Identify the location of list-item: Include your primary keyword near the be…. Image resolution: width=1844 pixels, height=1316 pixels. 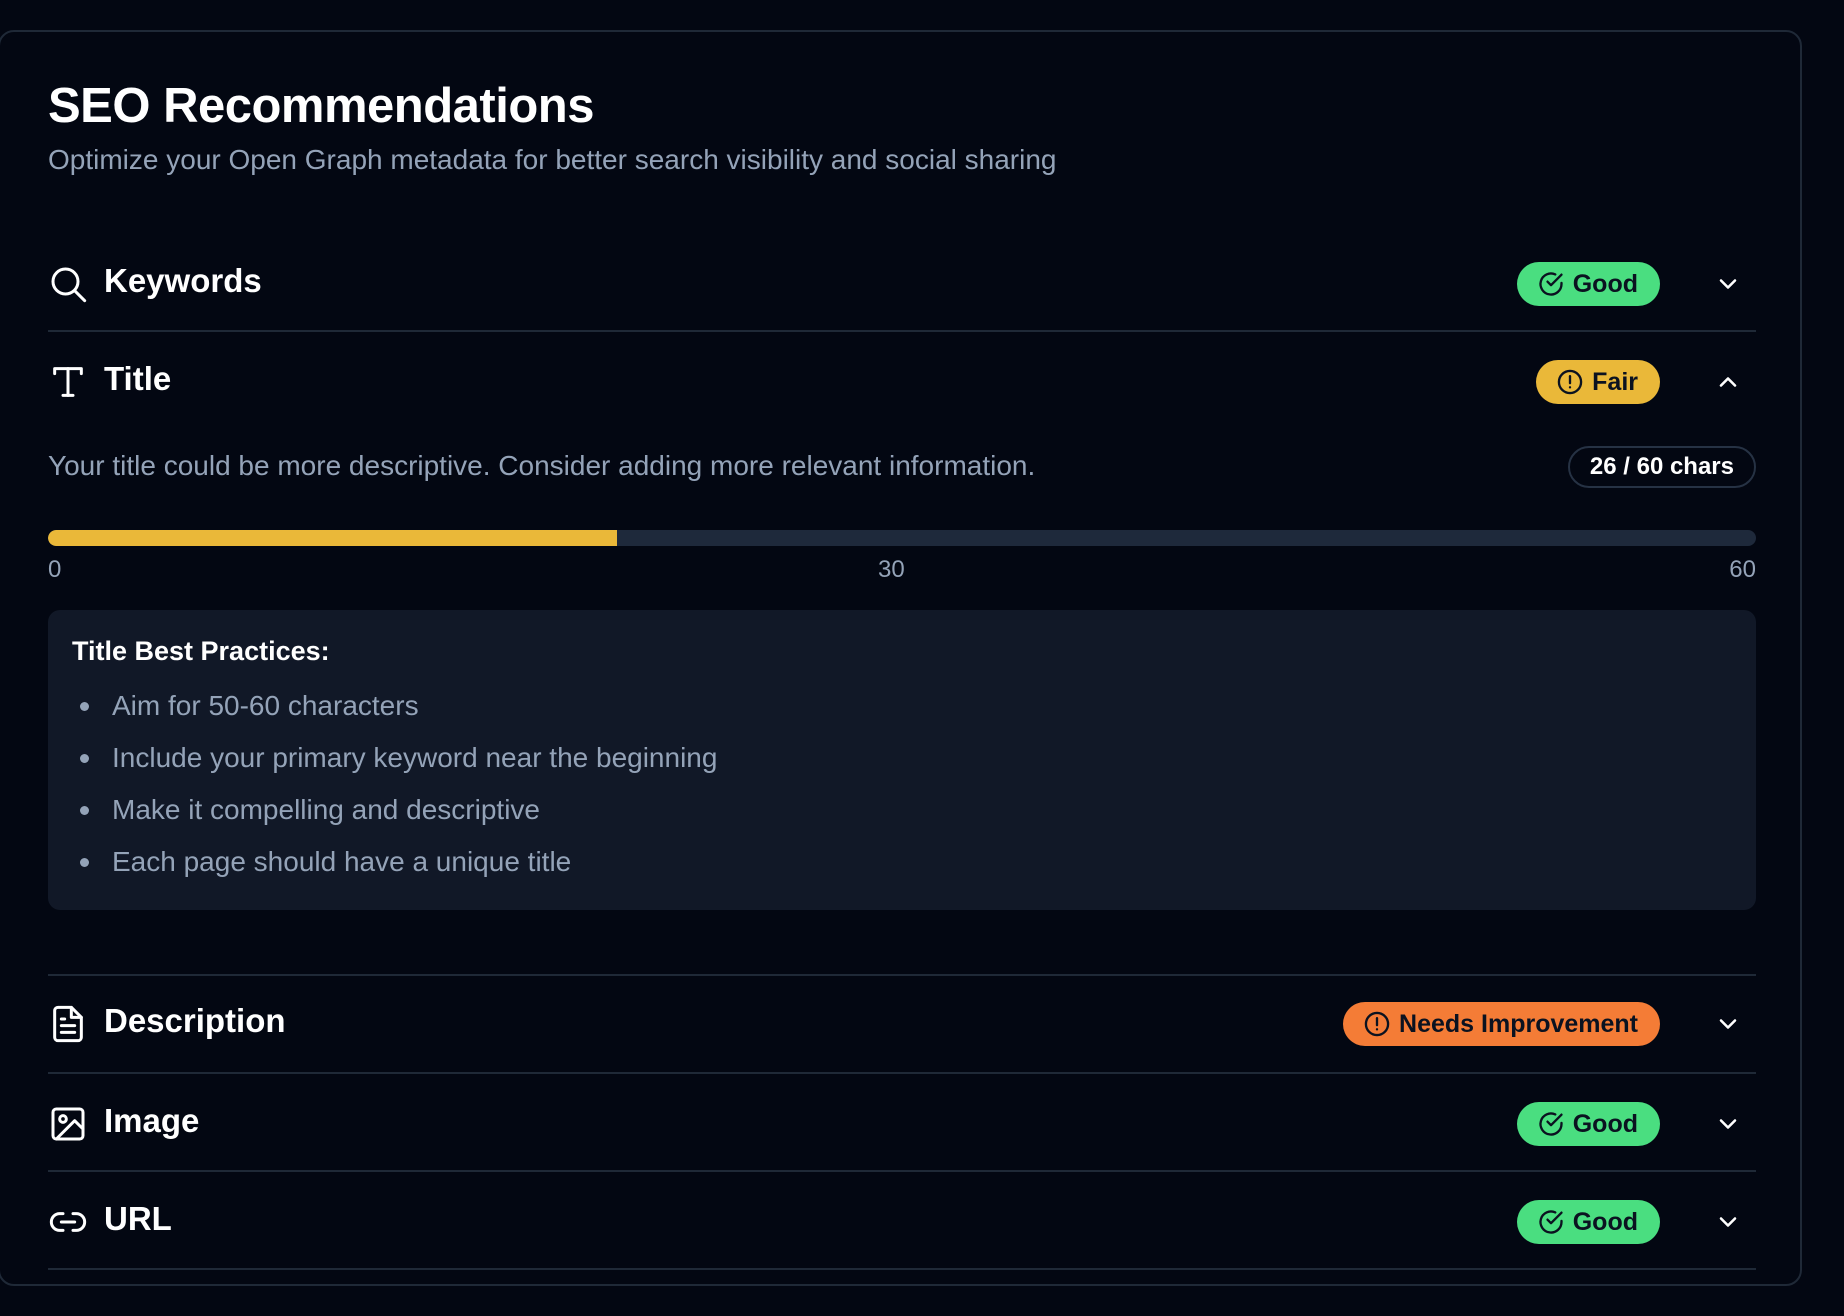
(394, 766).